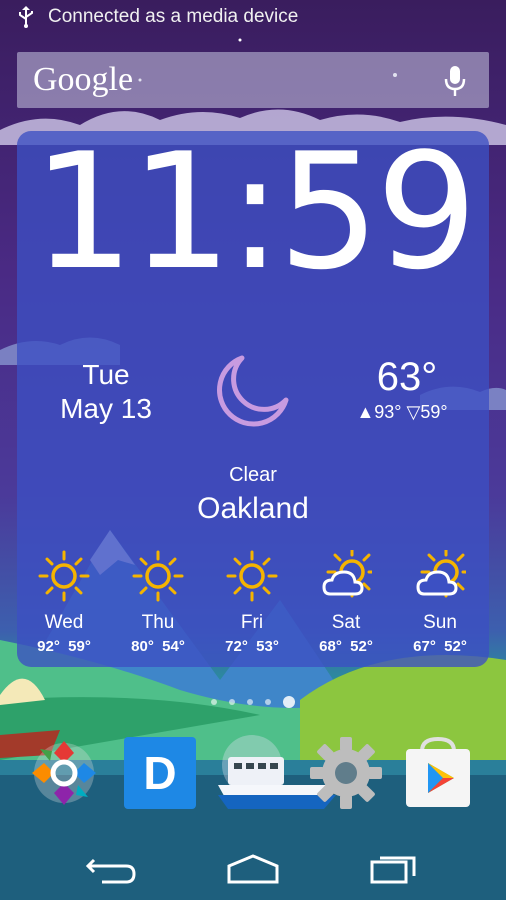 This screenshot has width=506, height=900. Describe the element at coordinates (158, 622) in the screenshot. I see `forecast-day-name: Thu` at that location.